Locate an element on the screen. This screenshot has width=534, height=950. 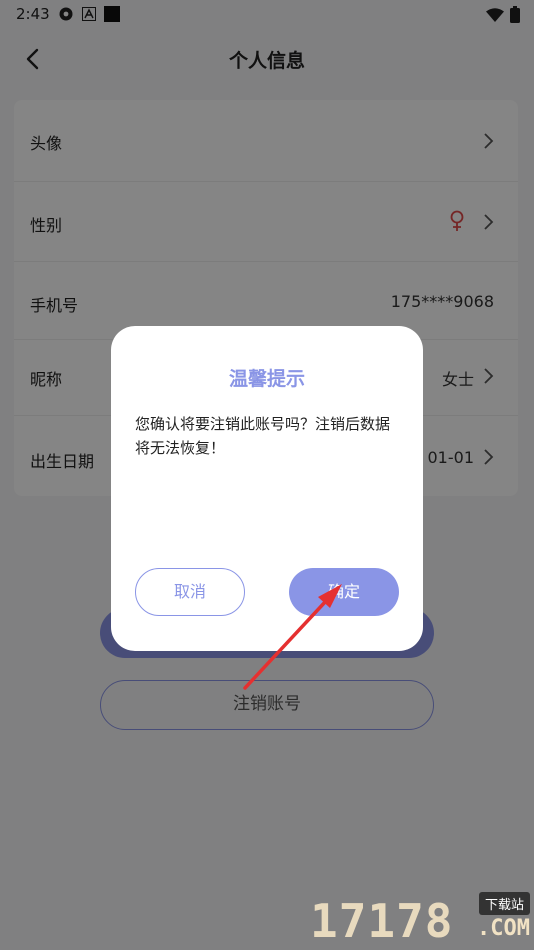
watermark-domain: .COM is located at coordinates (503, 928).